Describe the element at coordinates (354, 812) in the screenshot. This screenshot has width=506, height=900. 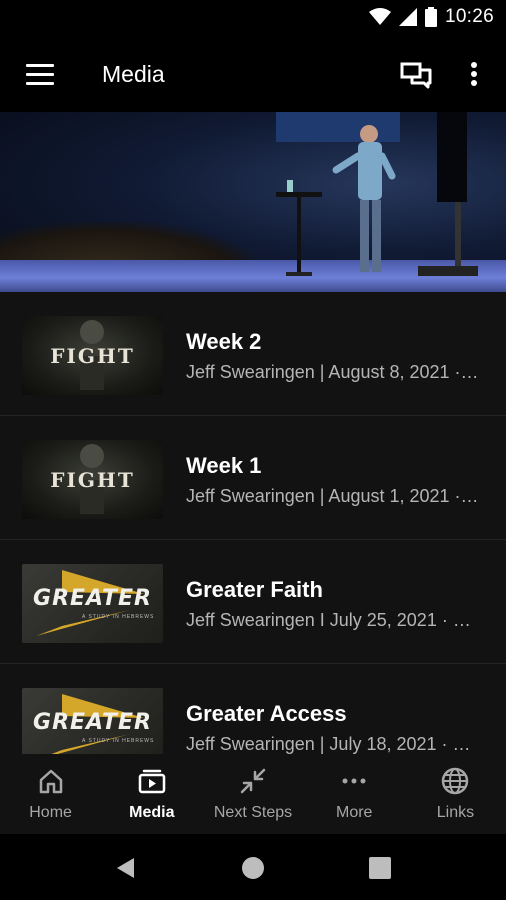
I see `nav-label: More` at that location.